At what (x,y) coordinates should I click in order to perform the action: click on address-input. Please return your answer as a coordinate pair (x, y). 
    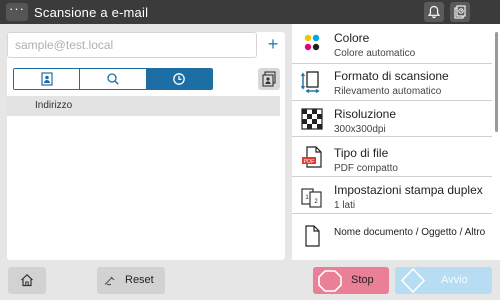
    Looking at the image, I should click on (132, 45).